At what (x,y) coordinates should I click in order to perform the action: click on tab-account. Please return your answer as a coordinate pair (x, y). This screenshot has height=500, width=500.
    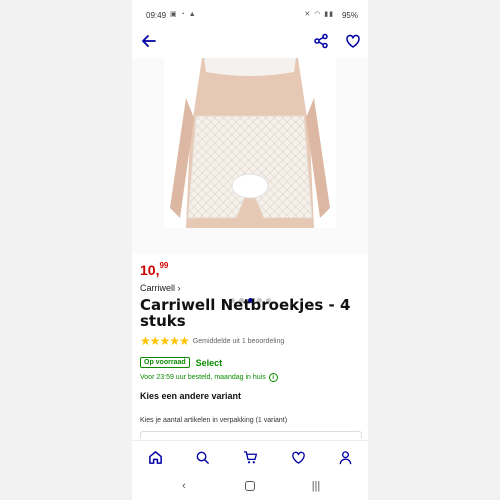
    Looking at the image, I should click on (345, 457).